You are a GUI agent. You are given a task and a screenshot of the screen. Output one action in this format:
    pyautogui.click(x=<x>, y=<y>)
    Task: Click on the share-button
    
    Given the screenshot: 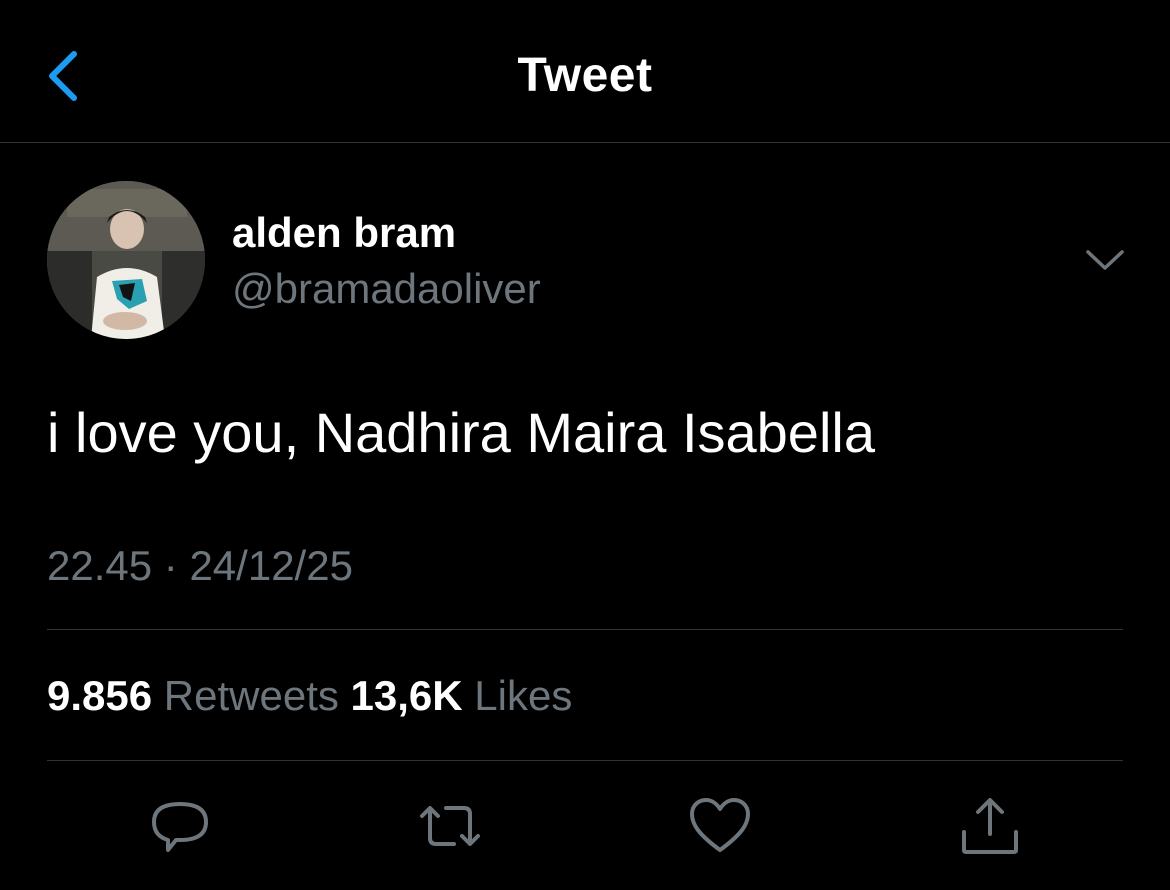 What is the action you would take?
    pyautogui.click(x=990, y=826)
    